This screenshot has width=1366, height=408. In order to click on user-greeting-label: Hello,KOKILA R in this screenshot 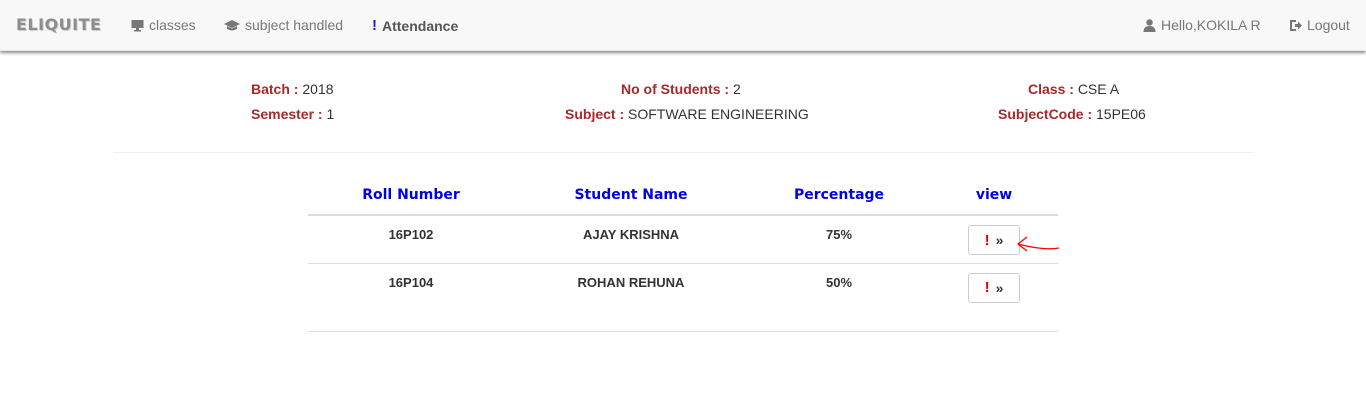, I will do `click(1211, 25)`.